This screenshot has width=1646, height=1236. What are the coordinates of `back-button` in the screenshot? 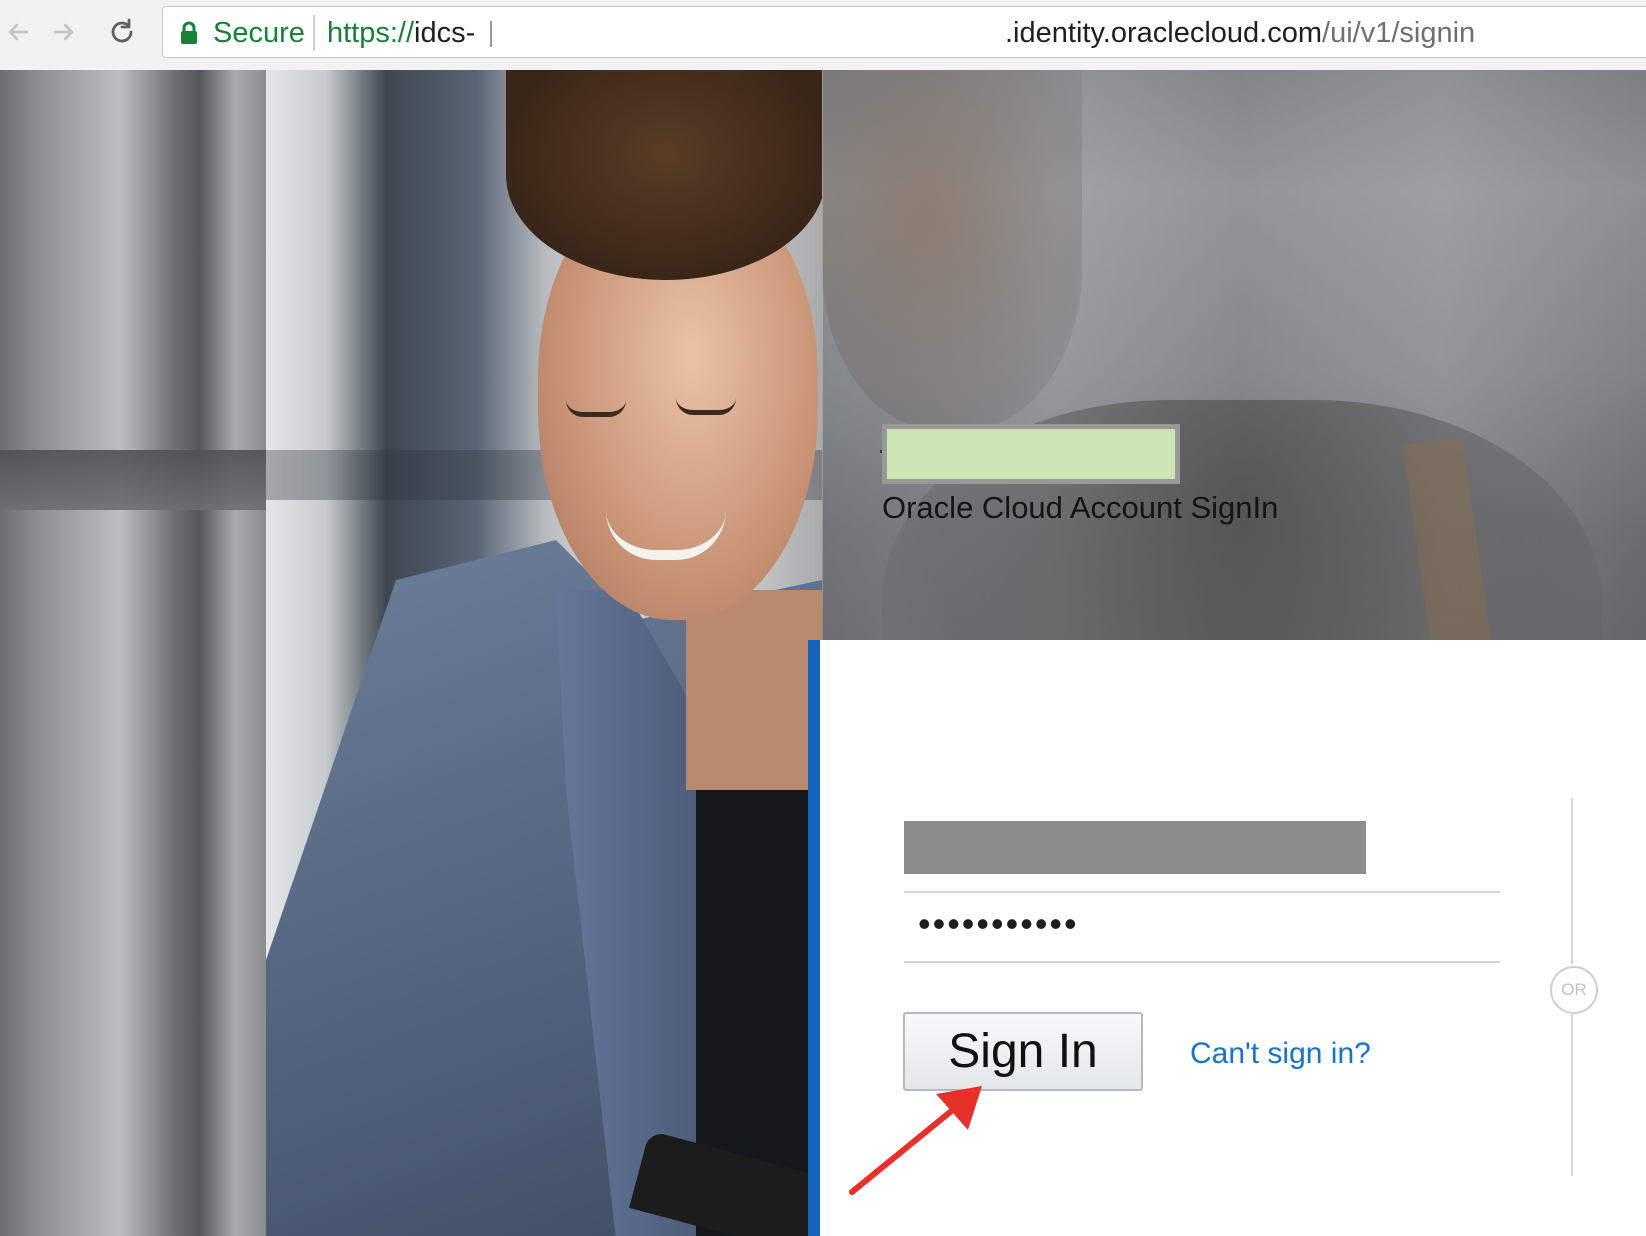 It's located at (18, 32).